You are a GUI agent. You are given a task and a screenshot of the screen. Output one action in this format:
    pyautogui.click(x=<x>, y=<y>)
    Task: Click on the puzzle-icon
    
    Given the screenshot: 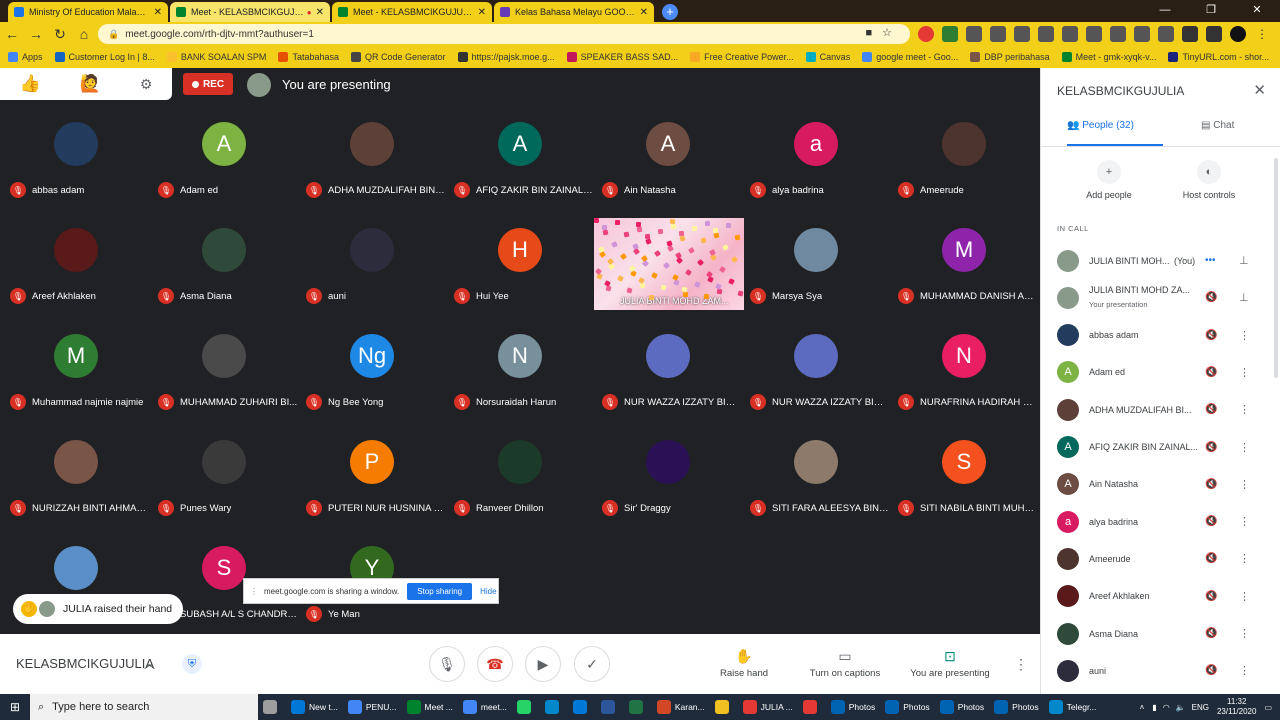 What is the action you would take?
    pyautogui.click(x=1190, y=34)
    